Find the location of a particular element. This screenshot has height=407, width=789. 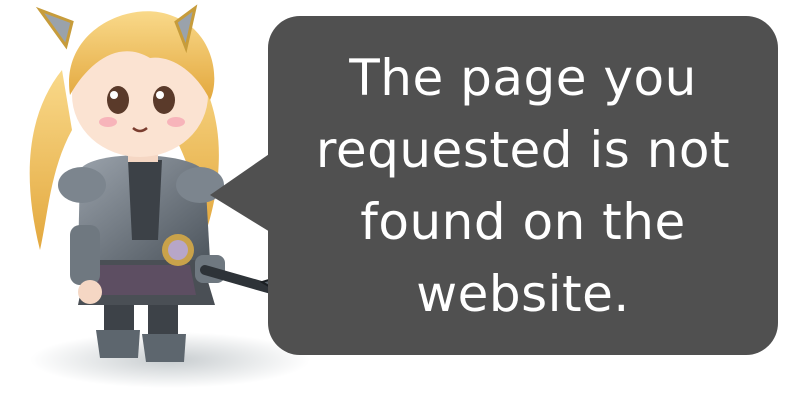

left-eye is located at coordinates (118, 100).